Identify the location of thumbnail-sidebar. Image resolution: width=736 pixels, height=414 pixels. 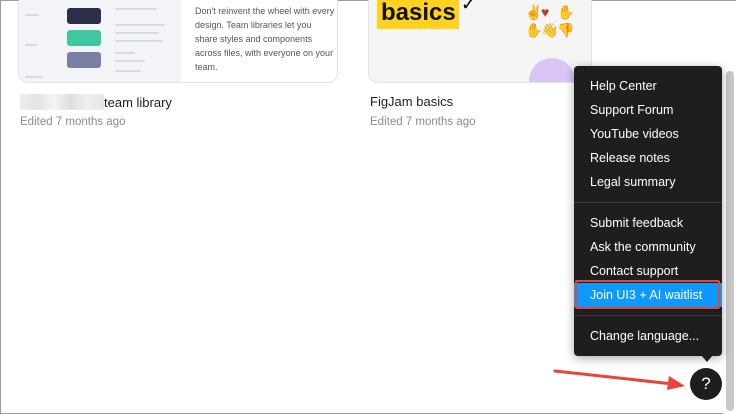
(100, 41).